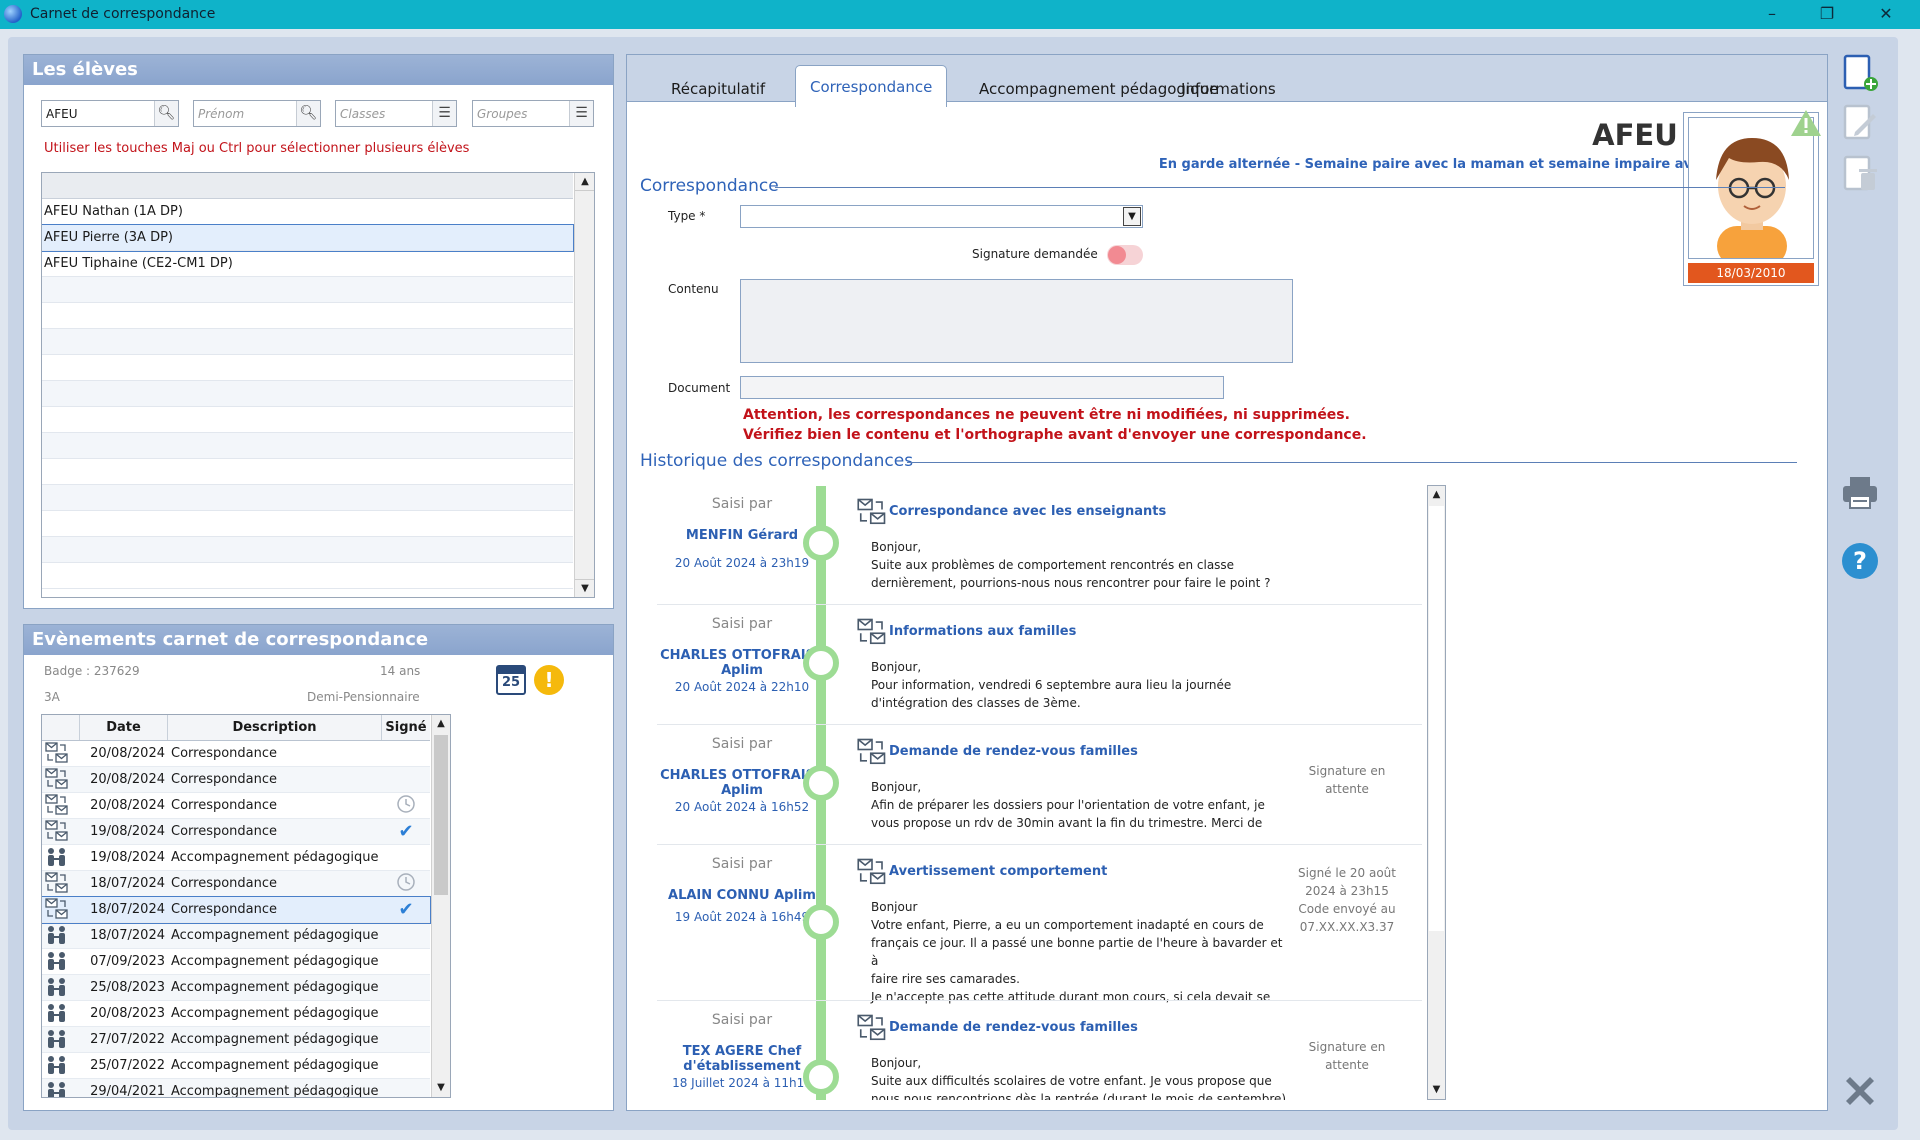 The height and width of the screenshot is (1140, 1920). Describe the element at coordinates (406, 727) in the screenshot. I see `col-signed-header: Signé` at that location.